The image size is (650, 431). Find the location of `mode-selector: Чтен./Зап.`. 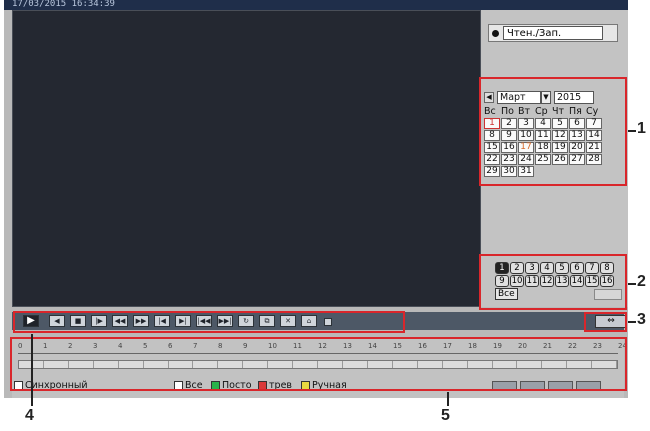

mode-selector: Чтен./Зап. is located at coordinates (553, 33).